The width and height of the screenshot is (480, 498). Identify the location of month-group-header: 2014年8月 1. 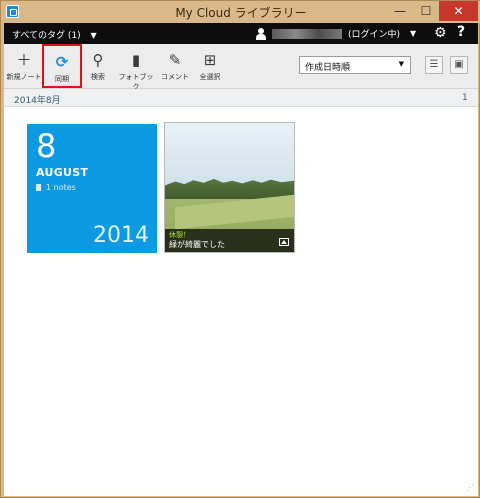
(241, 98).